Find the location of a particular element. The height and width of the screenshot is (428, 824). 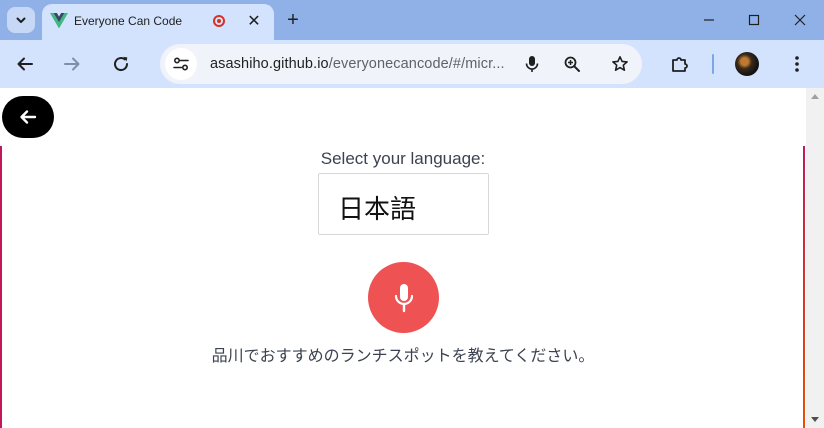

toolbar-divider is located at coordinates (713, 64).